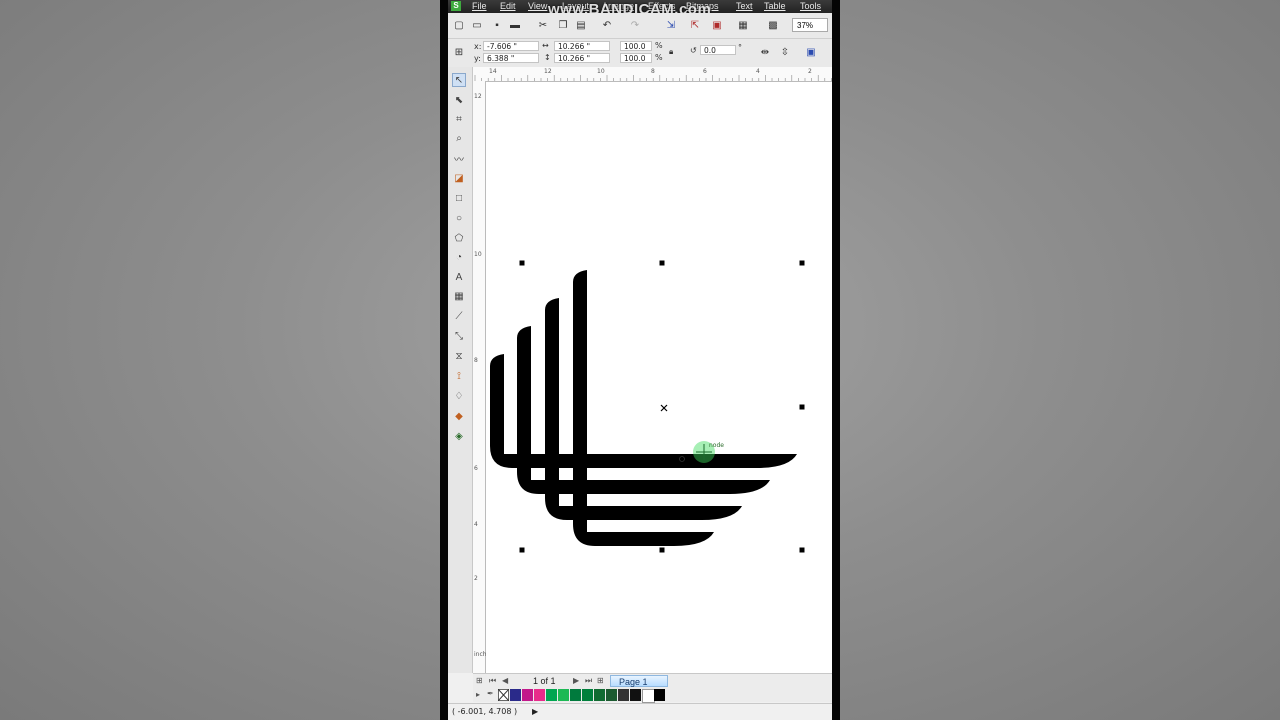 The height and width of the screenshot is (720, 1280). What do you see at coordinates (459, 25) in the screenshot?
I see `new-icon: ▢` at bounding box center [459, 25].